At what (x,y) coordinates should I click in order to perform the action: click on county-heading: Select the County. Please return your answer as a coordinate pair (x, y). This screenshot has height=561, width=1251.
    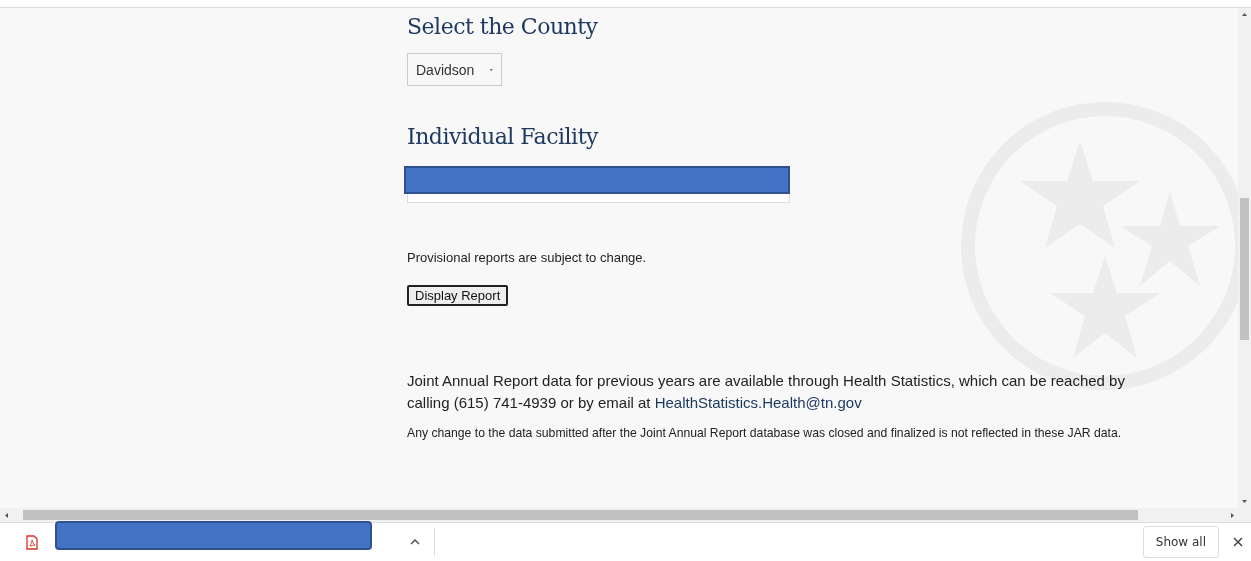
    Looking at the image, I should click on (502, 26).